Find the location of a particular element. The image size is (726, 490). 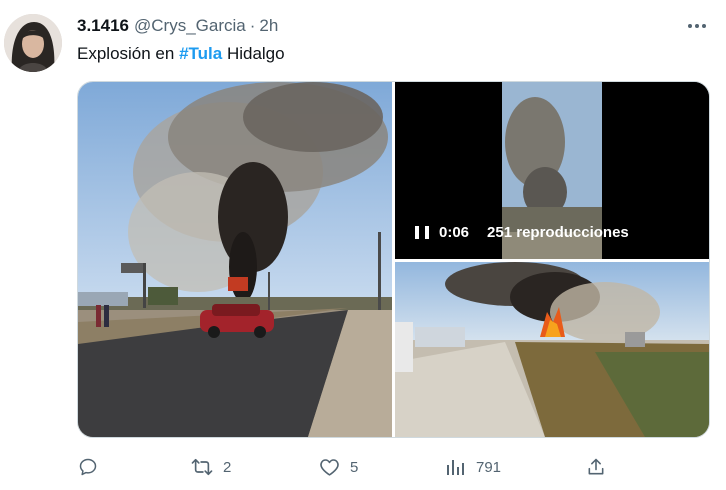

video-views: 251 reproducciones is located at coordinates (558, 232).